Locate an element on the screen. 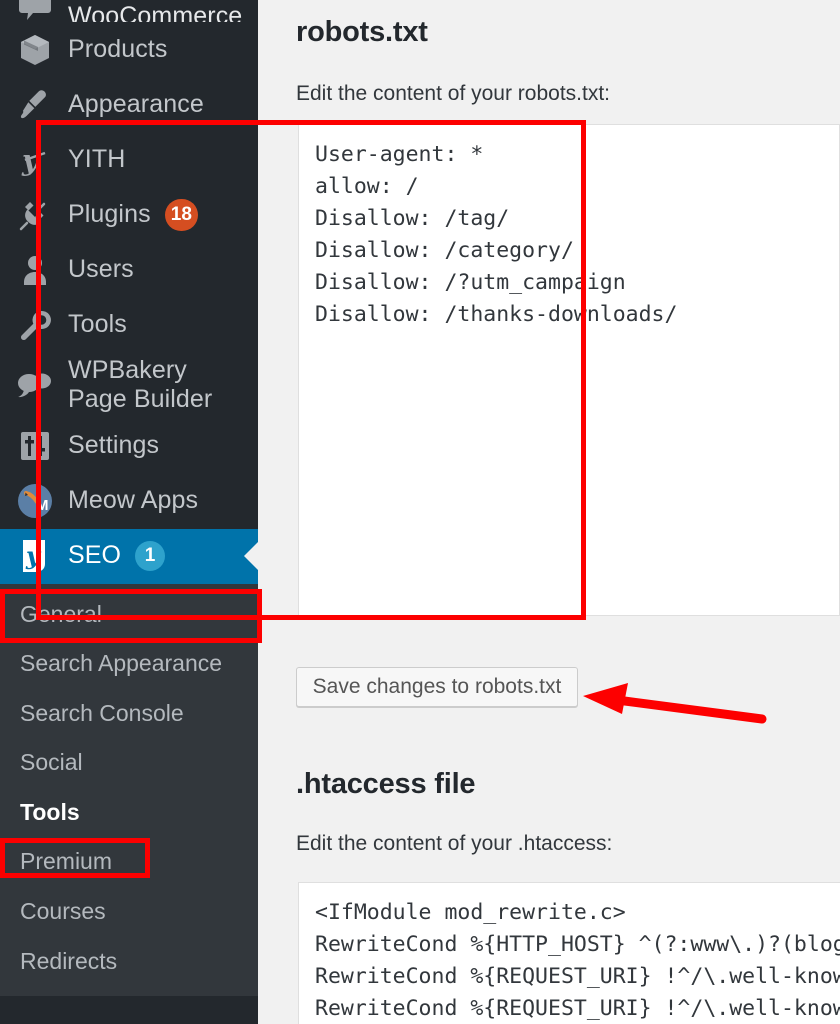 The width and height of the screenshot is (840, 1024). submenu-item-courses: Courses is located at coordinates (129, 912).